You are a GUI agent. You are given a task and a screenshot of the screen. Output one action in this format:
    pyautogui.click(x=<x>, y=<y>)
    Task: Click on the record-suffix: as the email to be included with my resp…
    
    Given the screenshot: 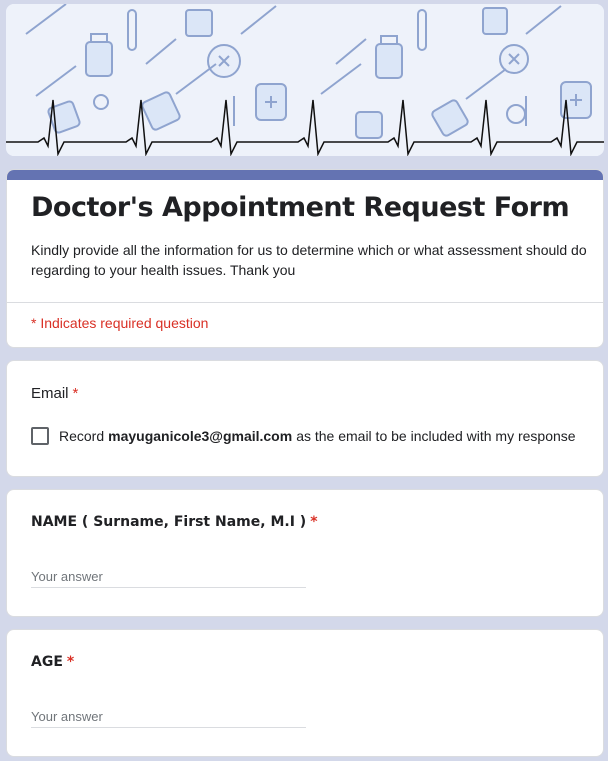 What is the action you would take?
    pyautogui.click(x=436, y=436)
    